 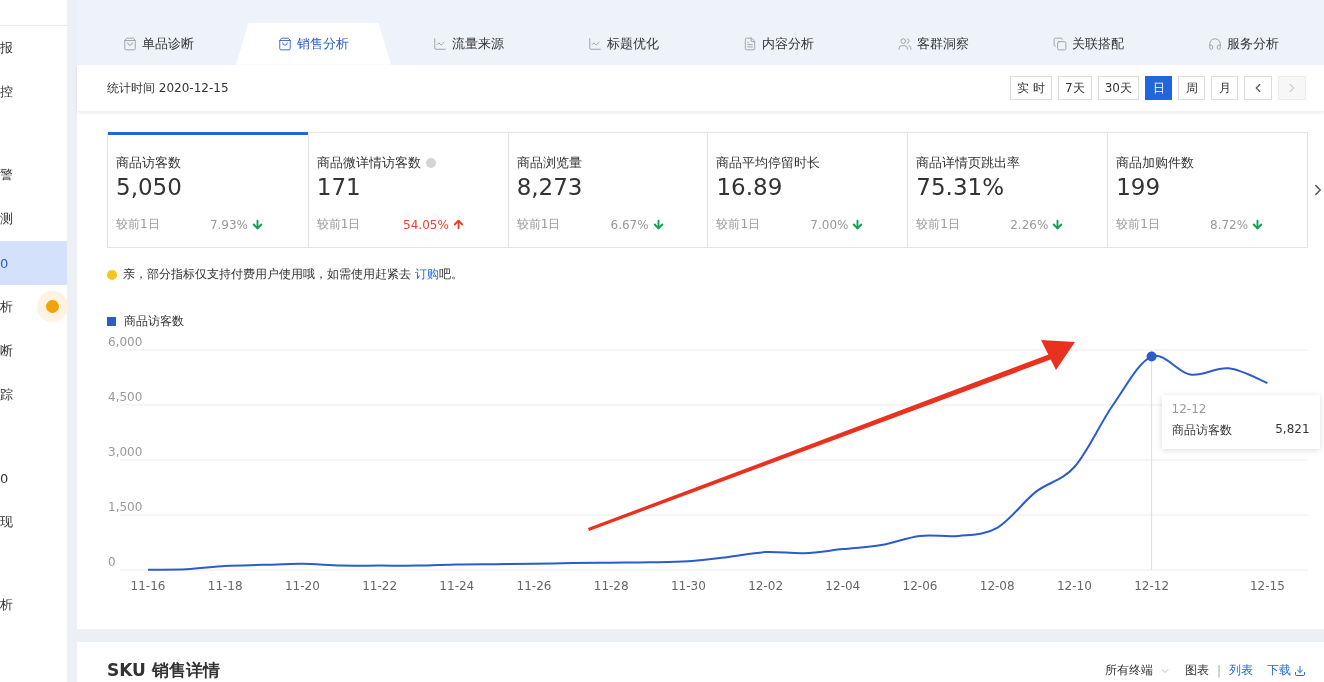 What do you see at coordinates (149, 188) in the screenshot?
I see `metric-value: 5,050` at bounding box center [149, 188].